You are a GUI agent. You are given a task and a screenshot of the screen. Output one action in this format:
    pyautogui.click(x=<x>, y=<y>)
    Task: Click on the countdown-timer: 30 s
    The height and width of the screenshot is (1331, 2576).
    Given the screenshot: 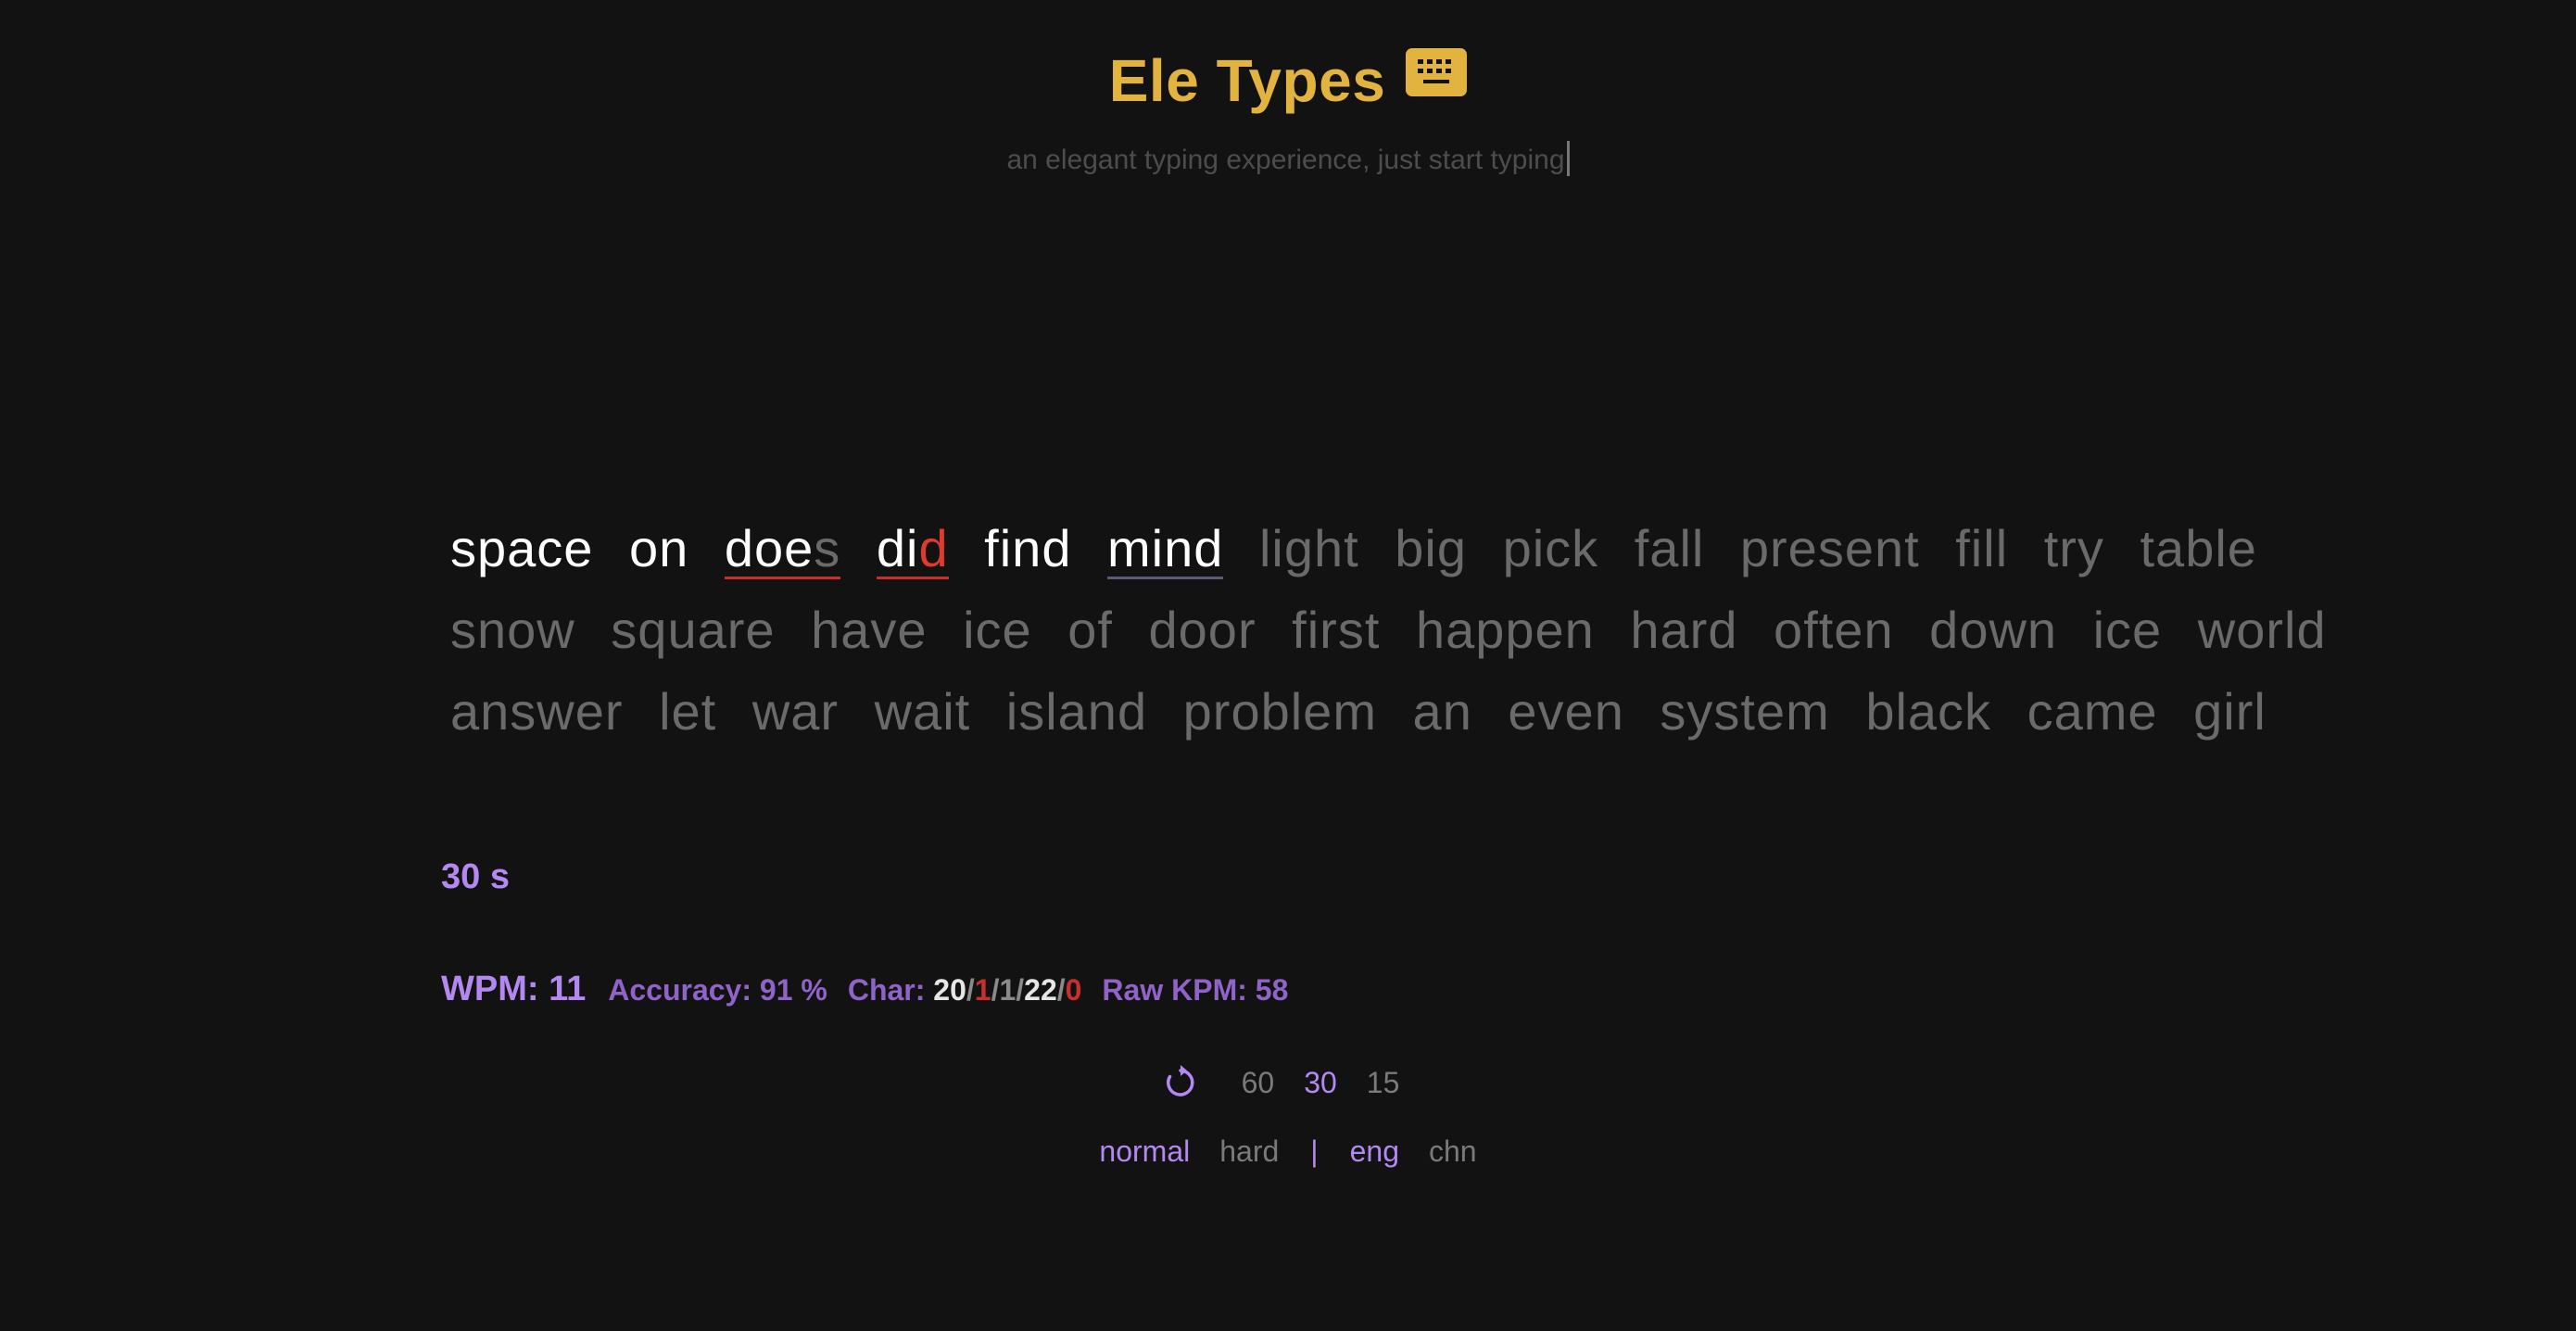 What is the action you would take?
    pyautogui.click(x=475, y=877)
    